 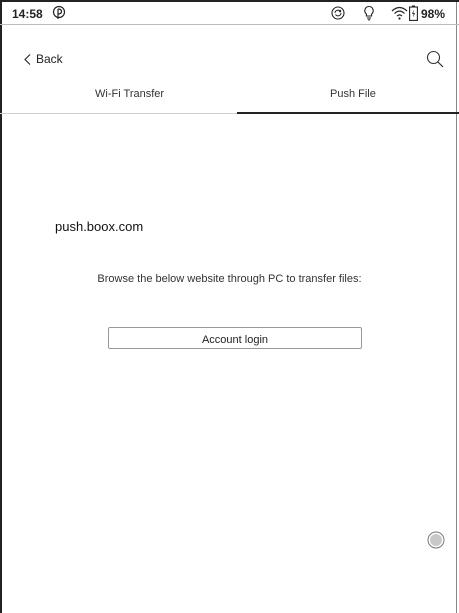 What do you see at coordinates (436, 540) in the screenshot?
I see `circle-button-icon` at bounding box center [436, 540].